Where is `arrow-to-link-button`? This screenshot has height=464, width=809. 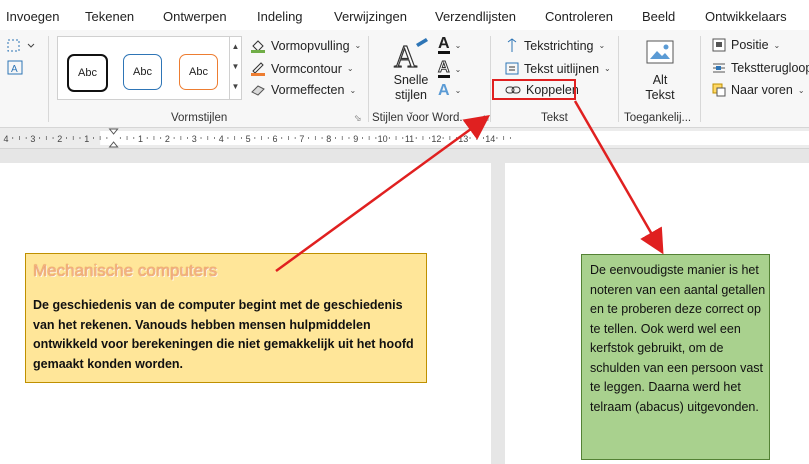
arrow-to-link-button is located at coordinates (383, 194).